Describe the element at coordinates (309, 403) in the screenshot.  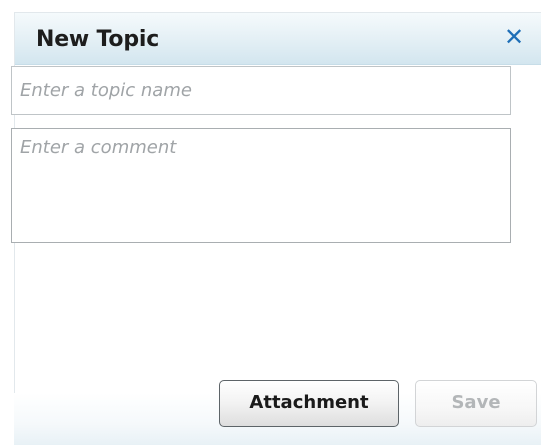
I see `attachment-button: Attachment` at that location.